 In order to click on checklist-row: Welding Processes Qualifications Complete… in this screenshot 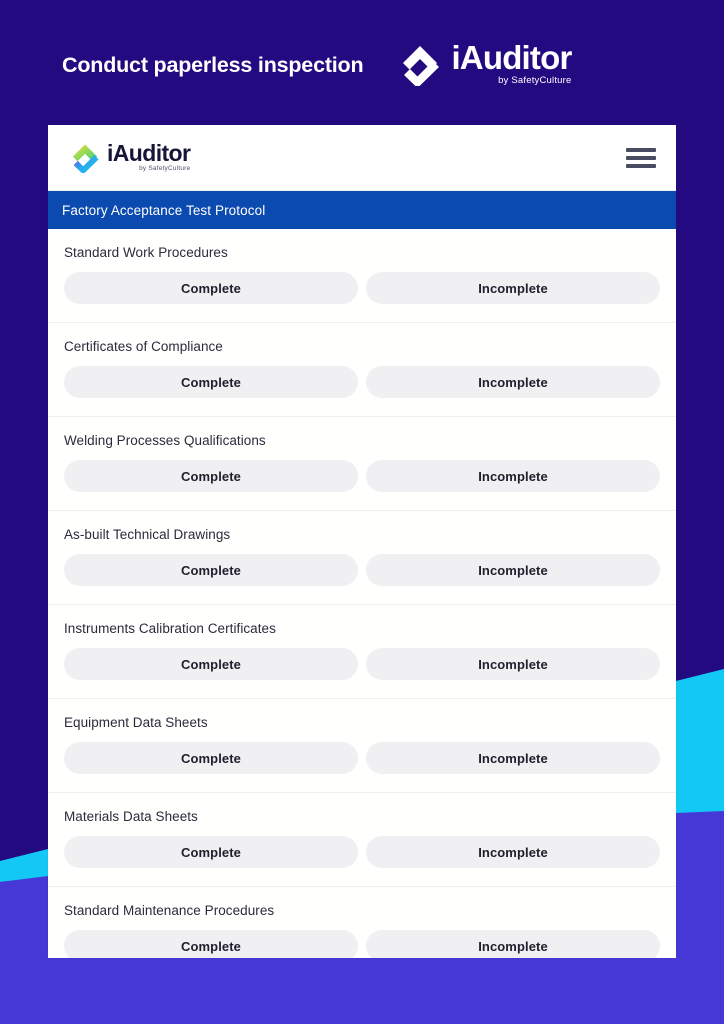, I will do `click(362, 464)`.